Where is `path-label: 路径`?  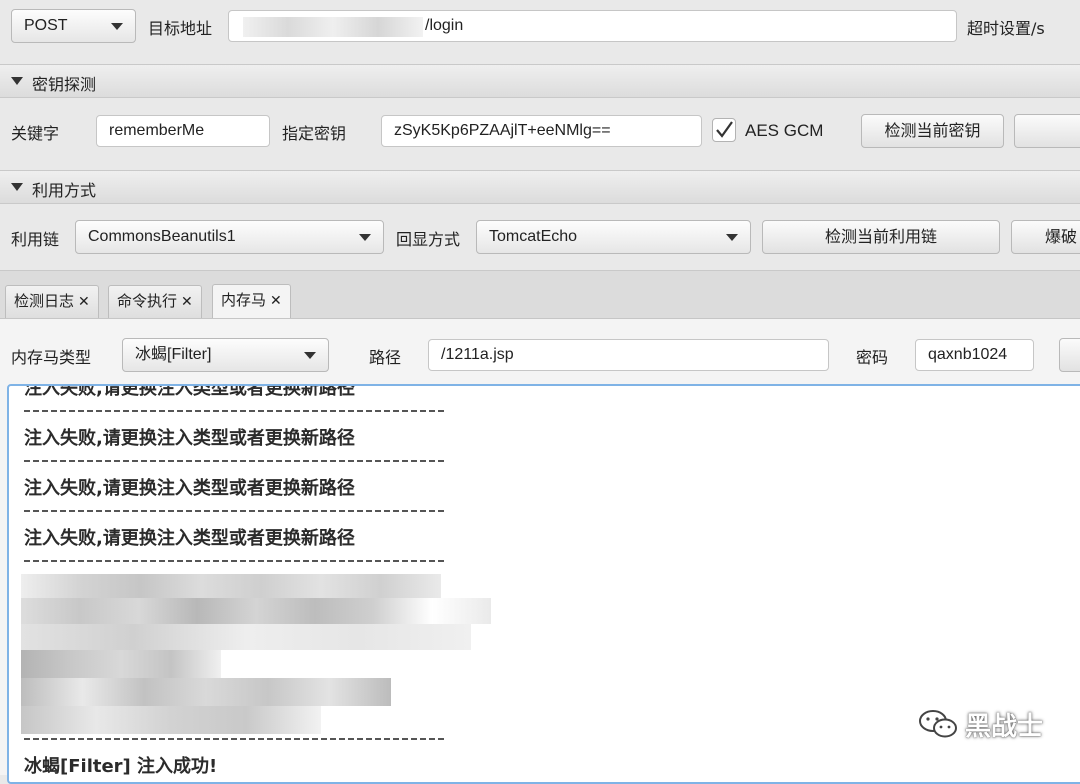 path-label: 路径 is located at coordinates (385, 357).